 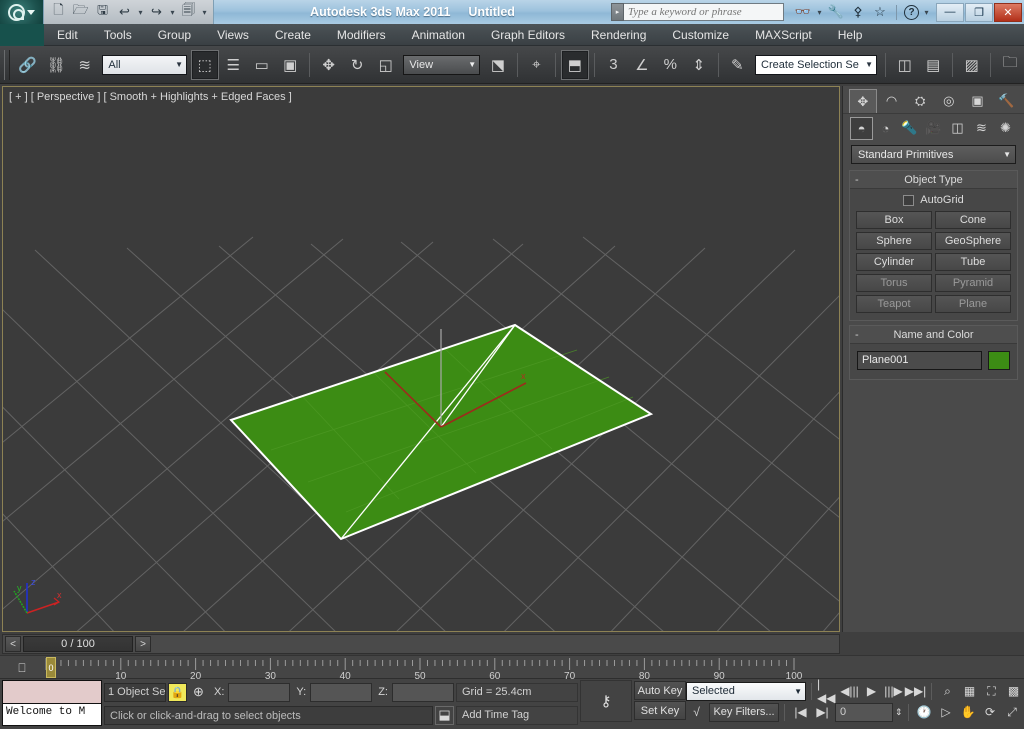 I want to click on goto-start-button: |◀◀, so click(x=827, y=691).